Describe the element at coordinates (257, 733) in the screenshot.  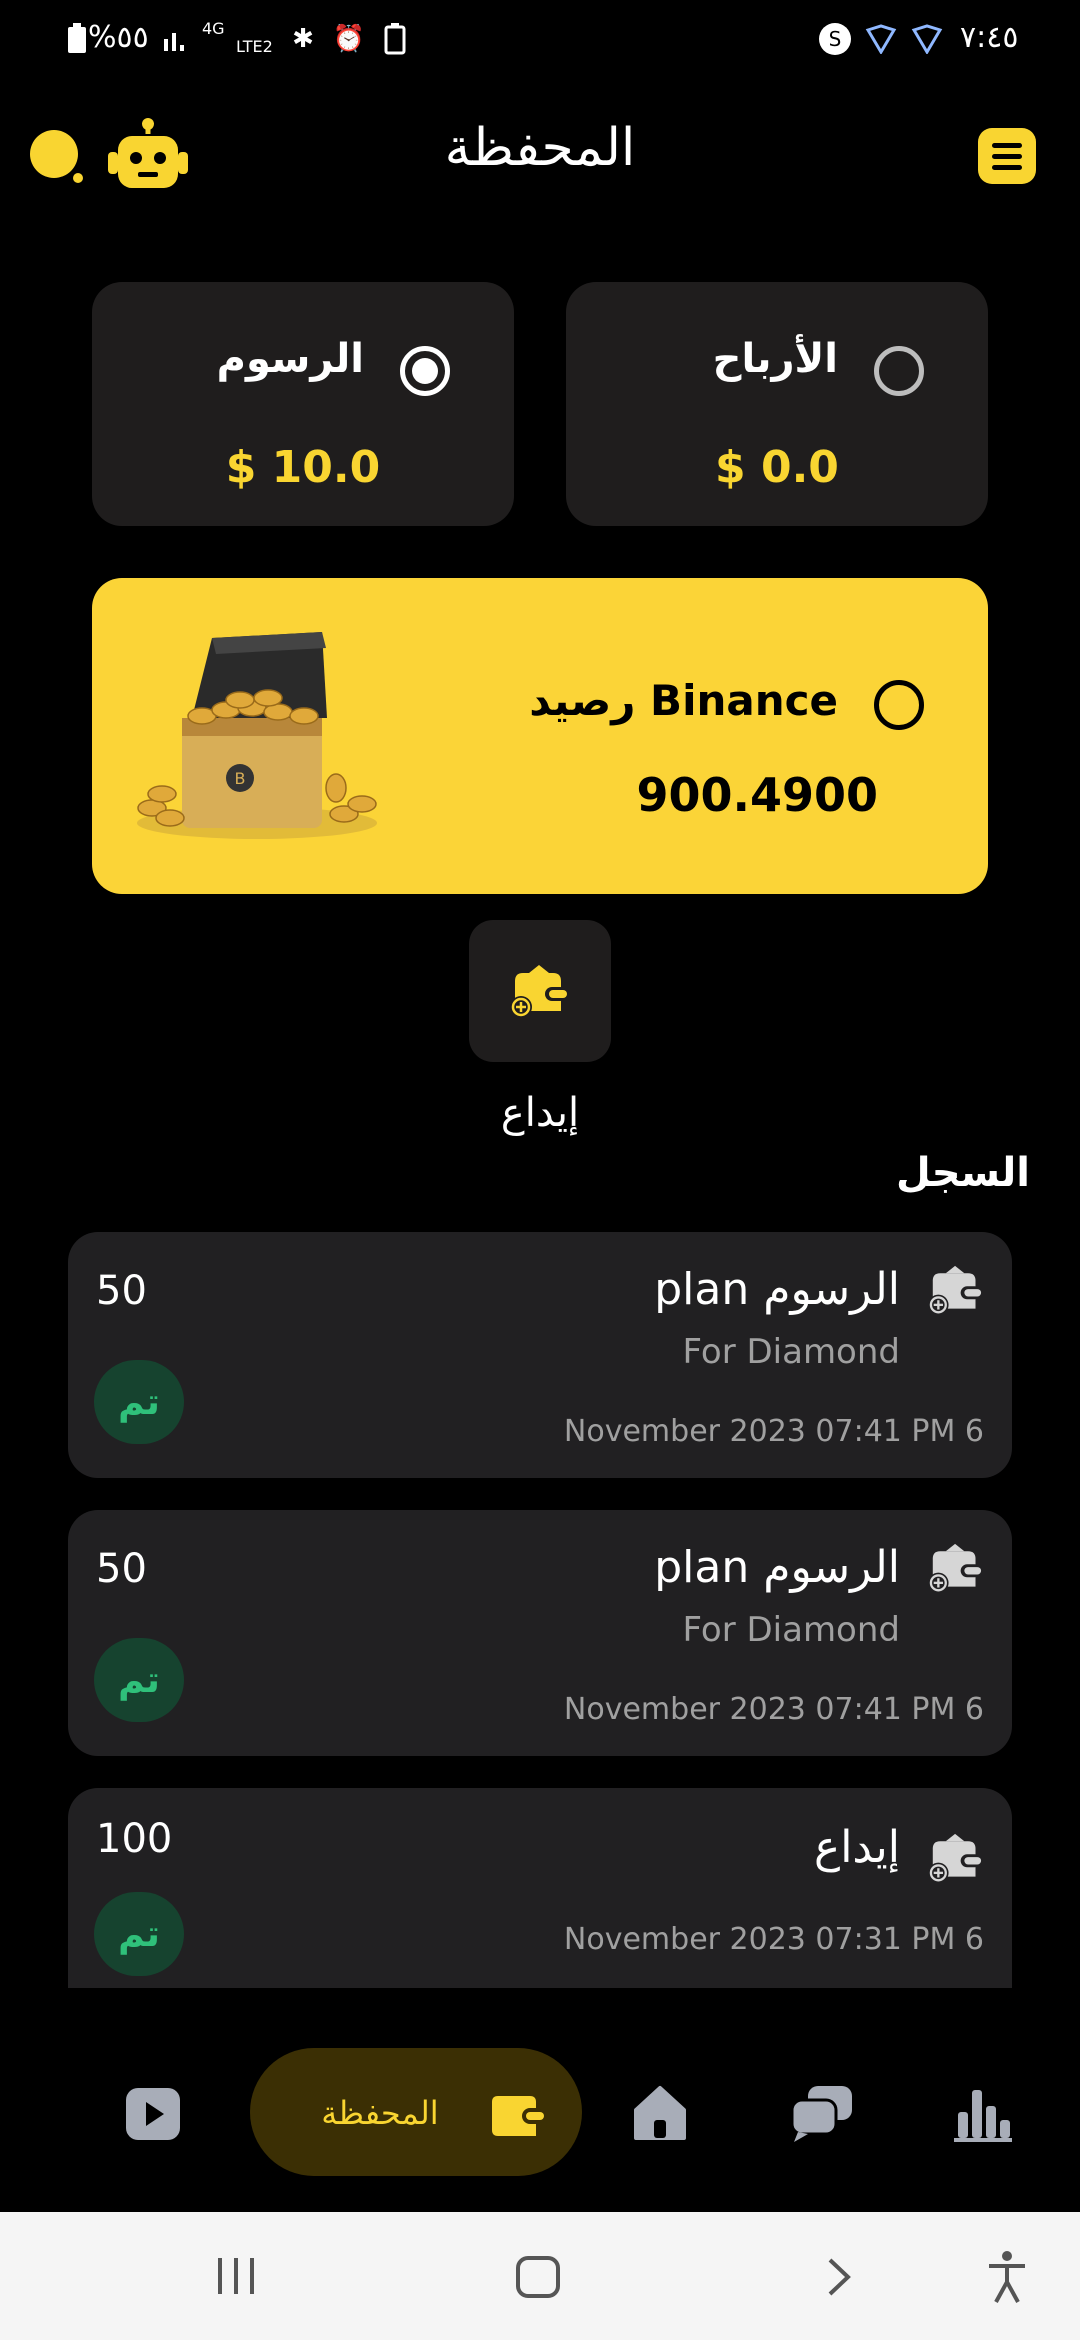
I see `treasure-chest-image: B` at that location.